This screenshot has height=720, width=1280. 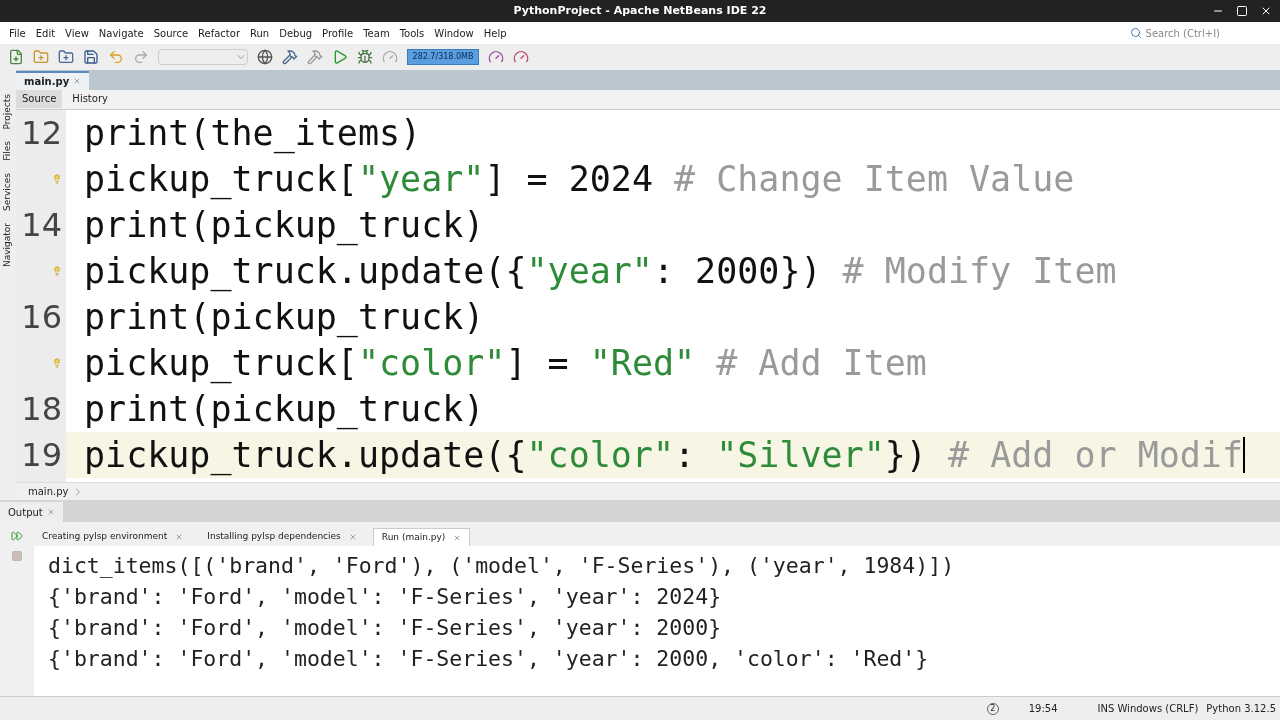 I want to click on output-panel-tab: Output, so click(x=31, y=512).